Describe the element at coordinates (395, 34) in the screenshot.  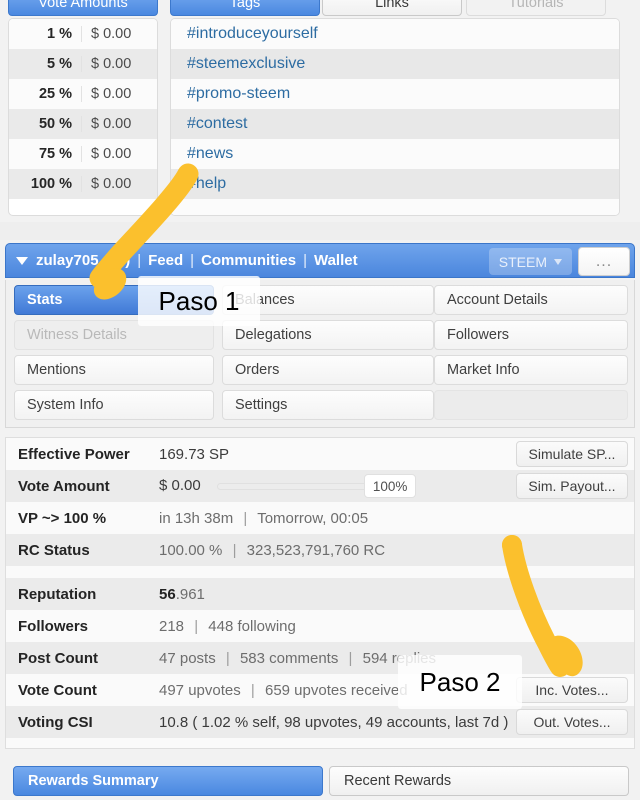
I see `list-item: #introduceyourself` at that location.